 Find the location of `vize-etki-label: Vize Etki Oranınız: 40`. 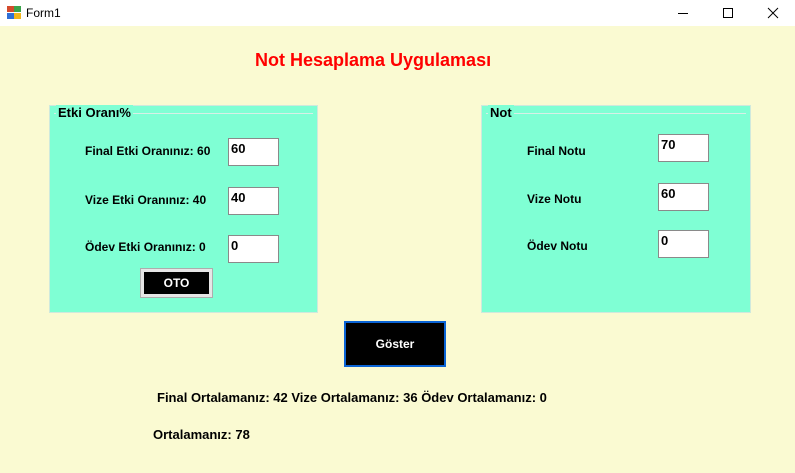

vize-etki-label: Vize Etki Oranınız: 40 is located at coordinates (146, 200).